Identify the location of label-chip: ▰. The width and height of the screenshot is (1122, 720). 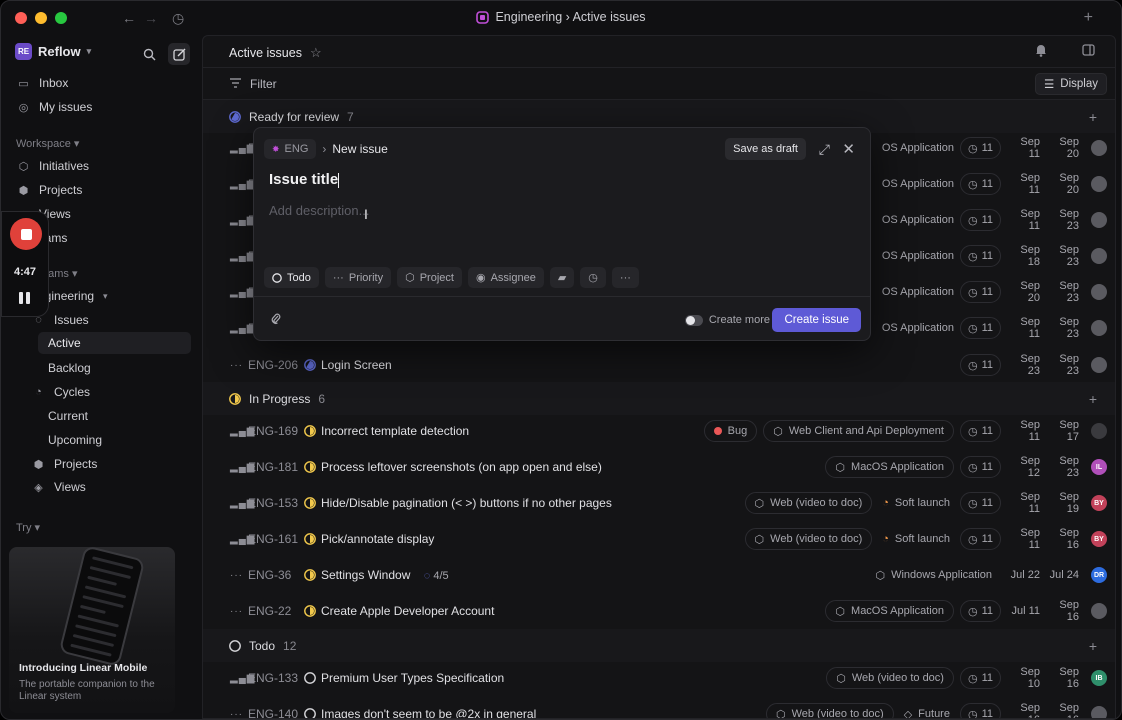
(562, 277).